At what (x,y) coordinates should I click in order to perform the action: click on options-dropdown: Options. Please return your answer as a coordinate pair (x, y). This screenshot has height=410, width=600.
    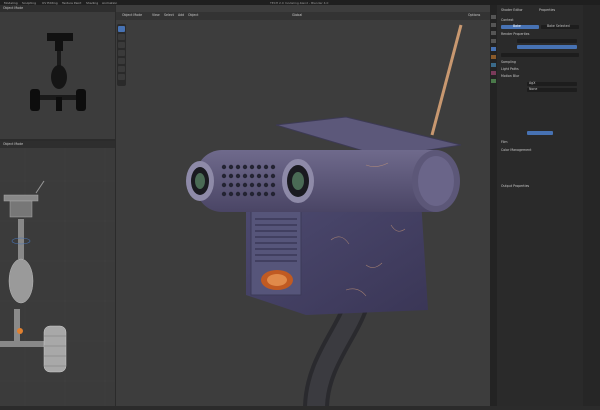
    Looking at the image, I should click on (474, 15).